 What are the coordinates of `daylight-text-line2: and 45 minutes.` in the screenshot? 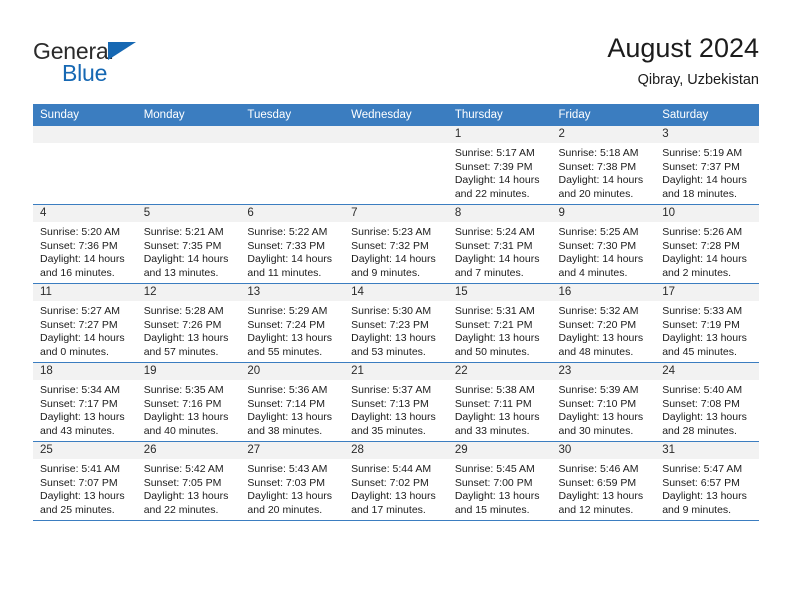 It's located at (699, 351).